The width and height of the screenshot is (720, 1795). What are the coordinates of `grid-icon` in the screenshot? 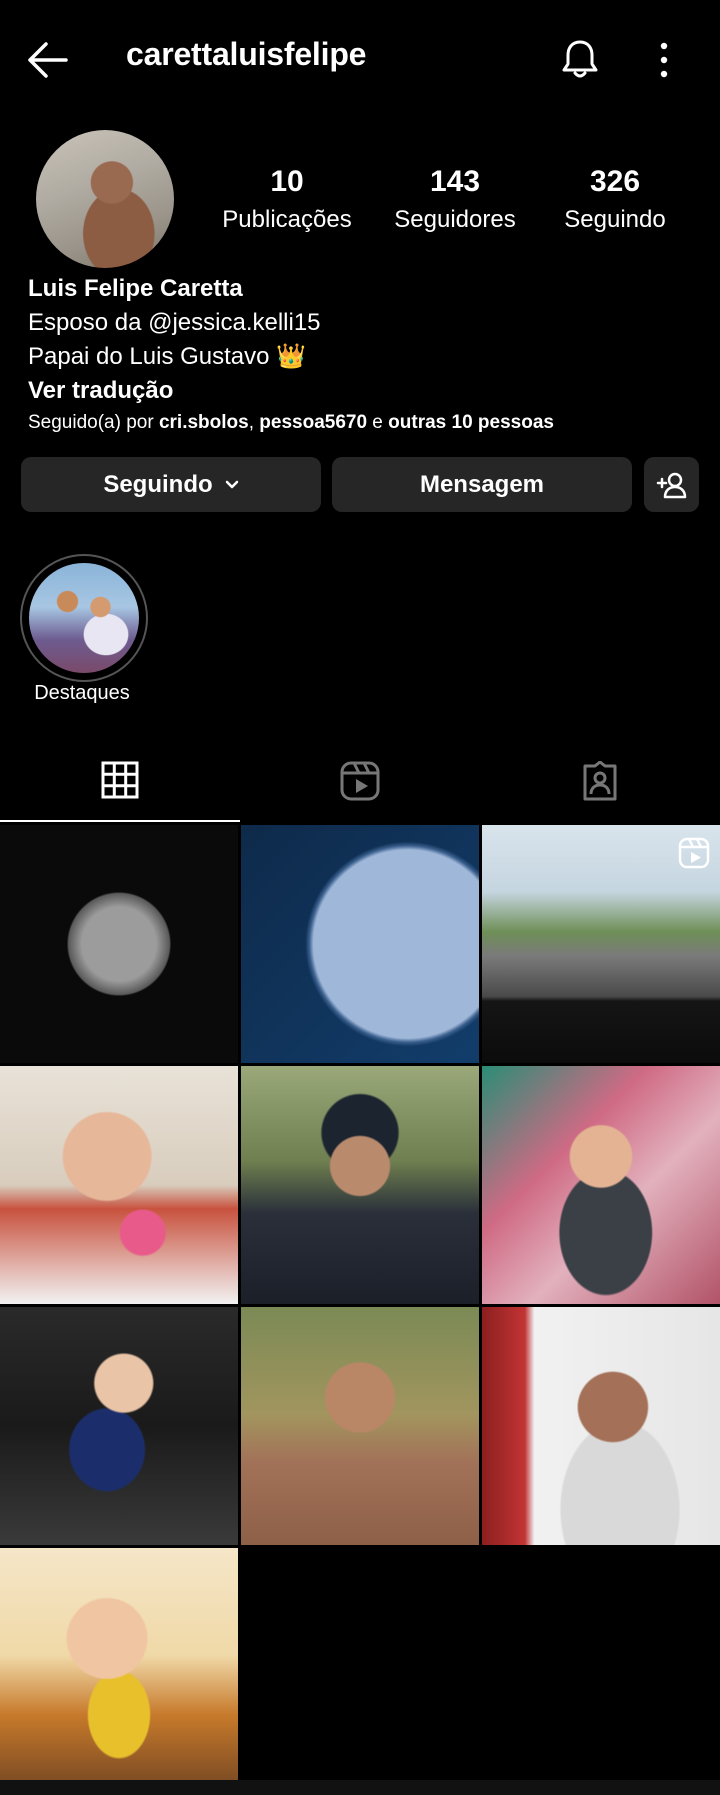 It's located at (120, 780).